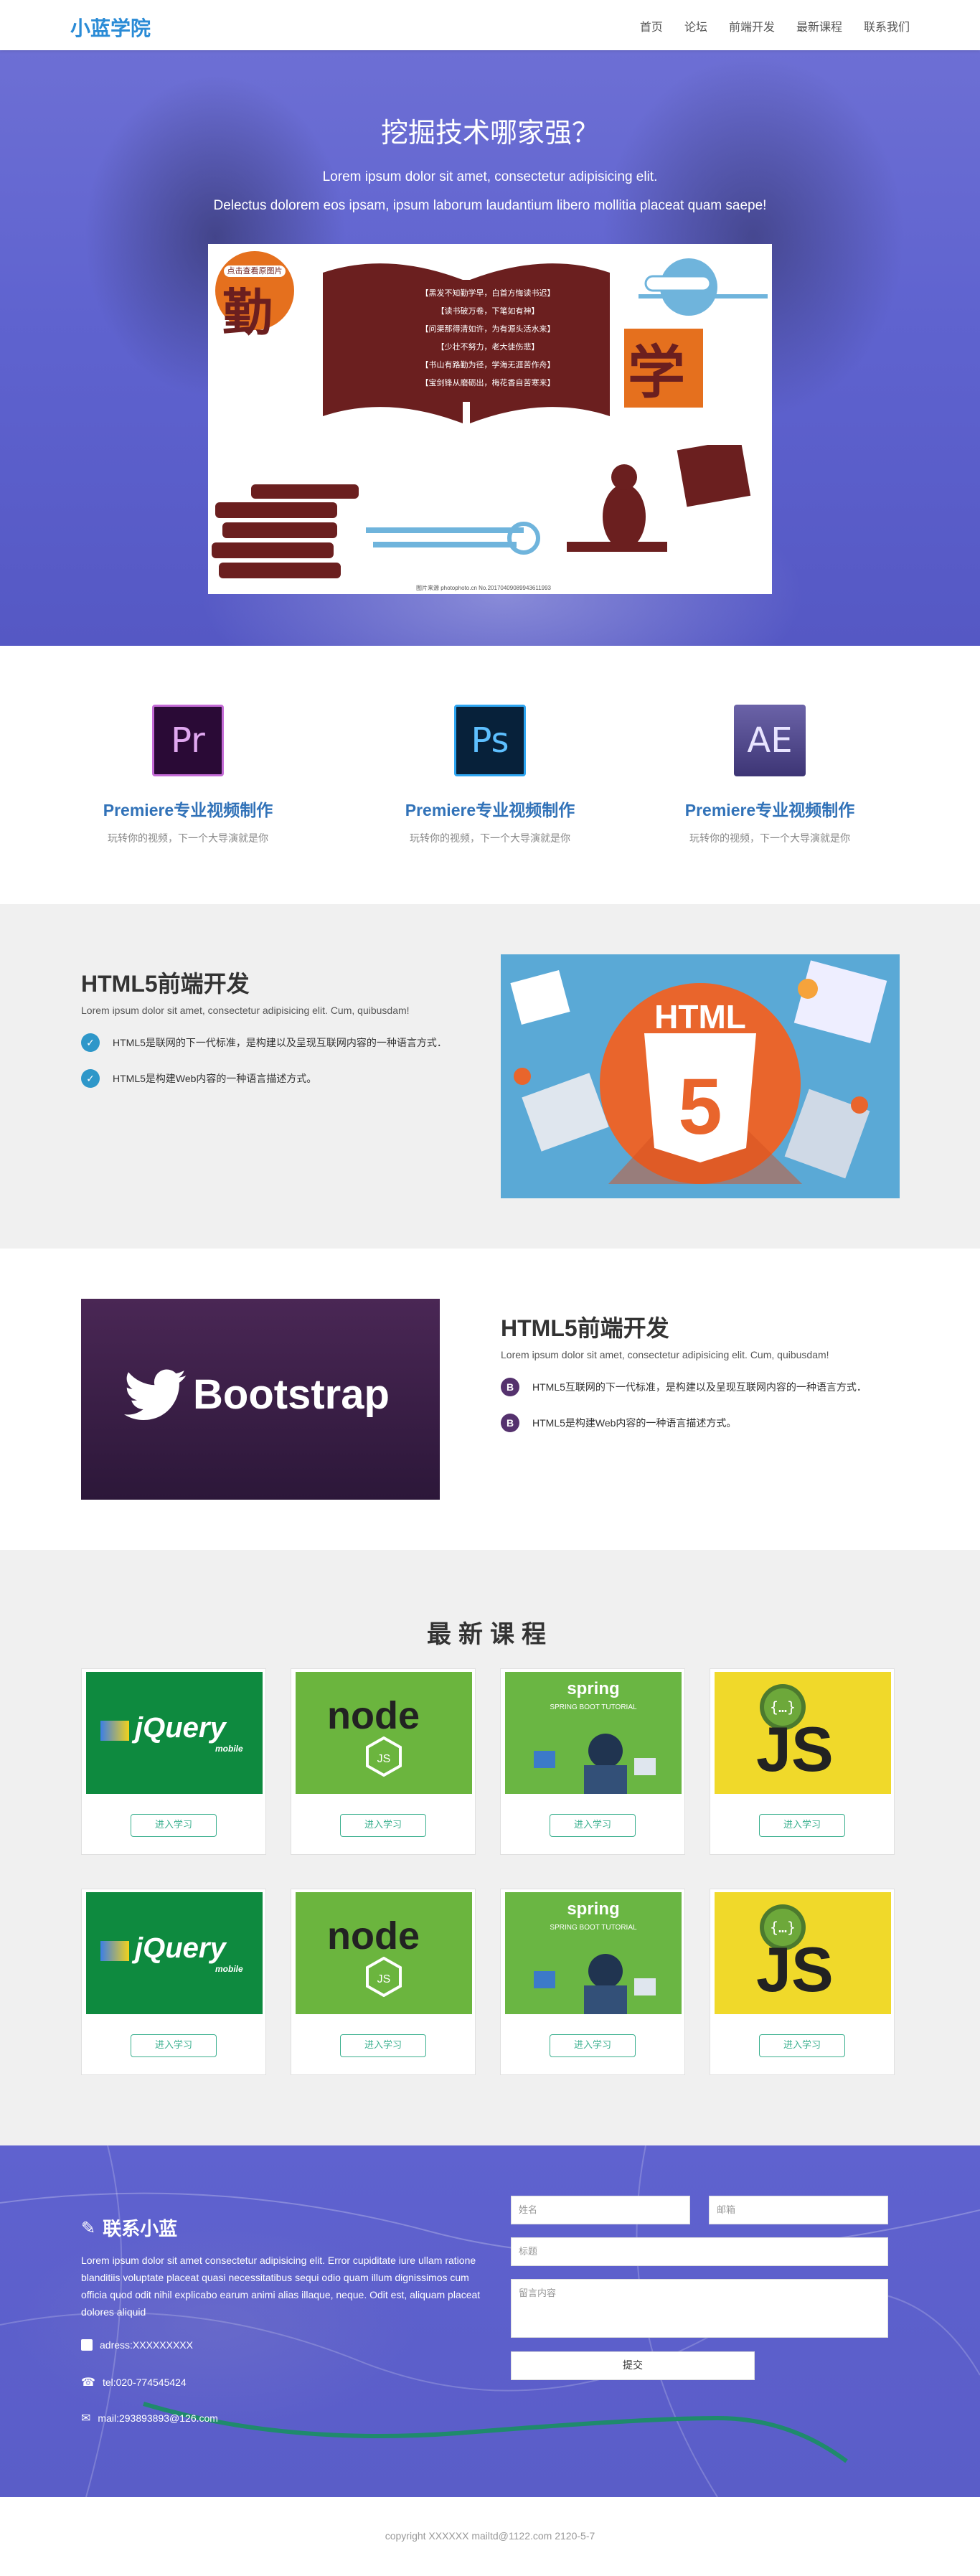 The height and width of the screenshot is (2576, 980). What do you see at coordinates (656, 372) in the screenshot?
I see `poster-char-right: 学` at bounding box center [656, 372].